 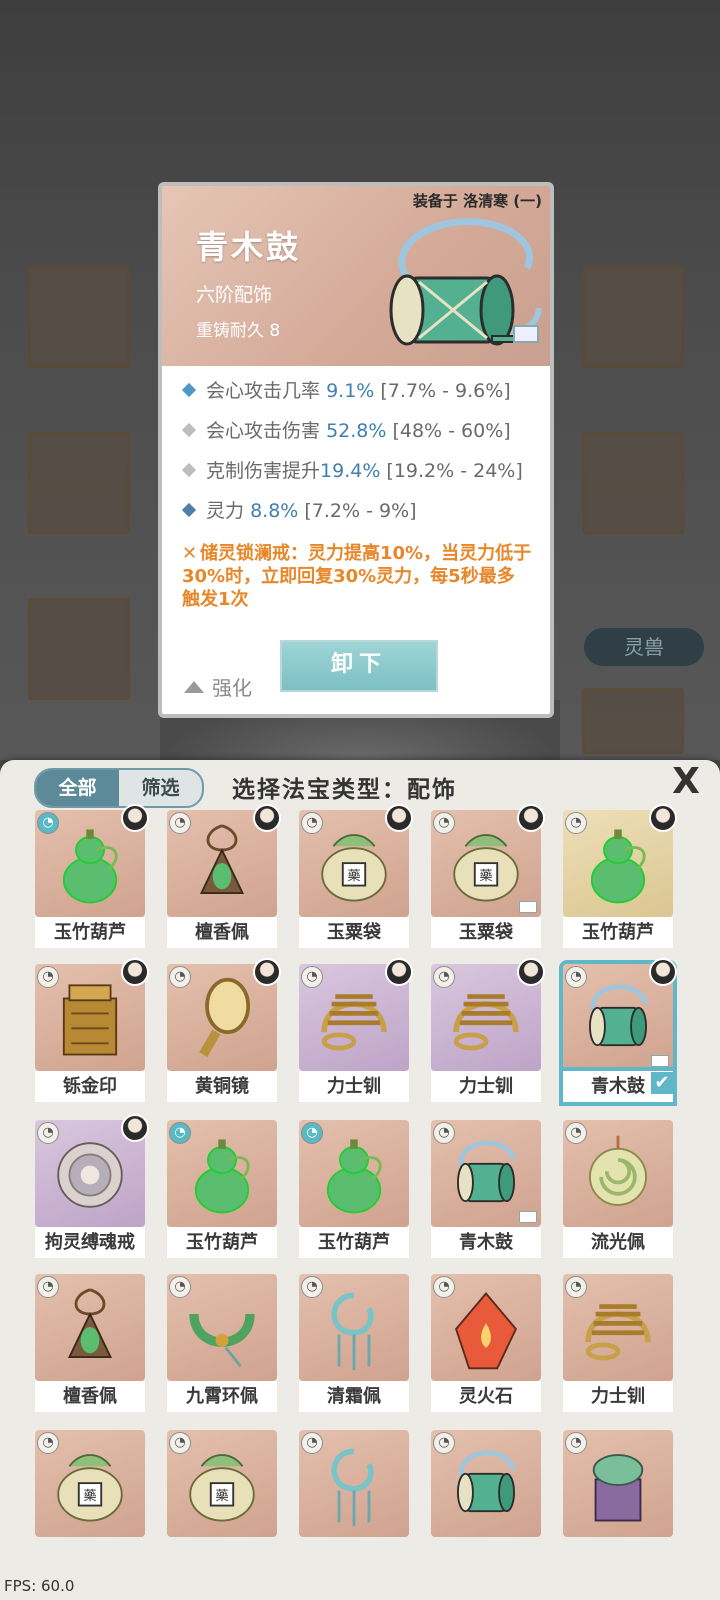 What do you see at coordinates (77, 788) in the screenshot?
I see `tab-all: 全部` at bounding box center [77, 788].